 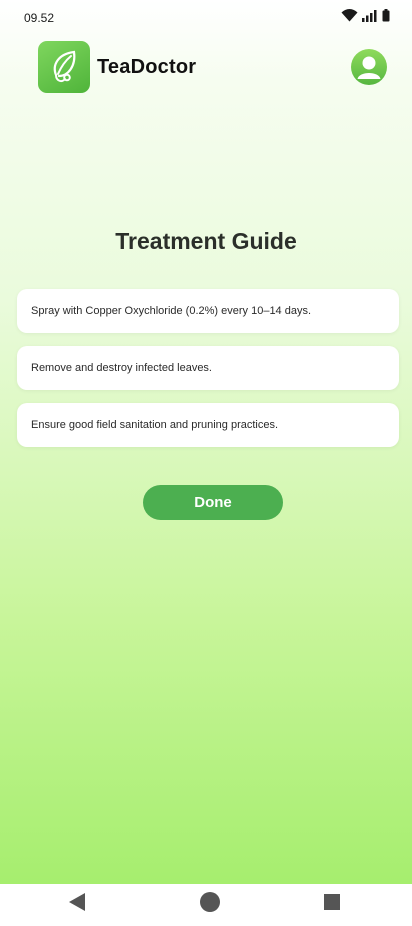 I want to click on battery-icon, so click(x=386, y=18).